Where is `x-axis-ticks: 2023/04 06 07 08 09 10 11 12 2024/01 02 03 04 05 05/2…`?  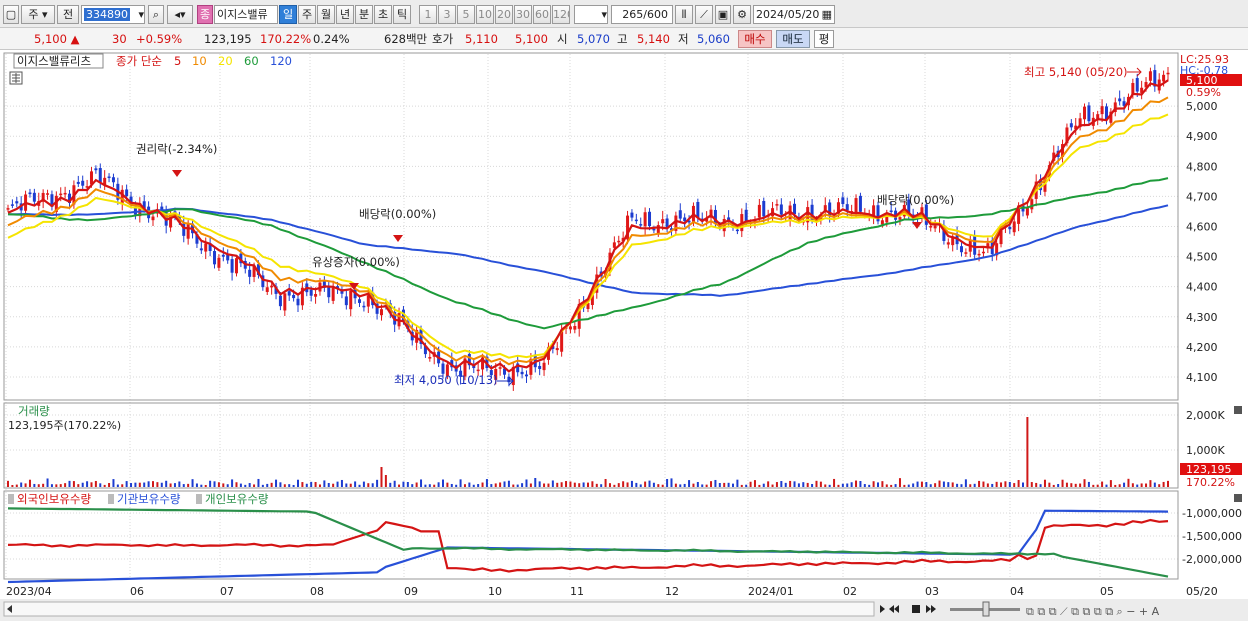
x-axis-ticks: 2023/04 06 07 08 09 10 11 12 2024/01 02 03 04 05 05/2… is located at coordinates (612, 591).